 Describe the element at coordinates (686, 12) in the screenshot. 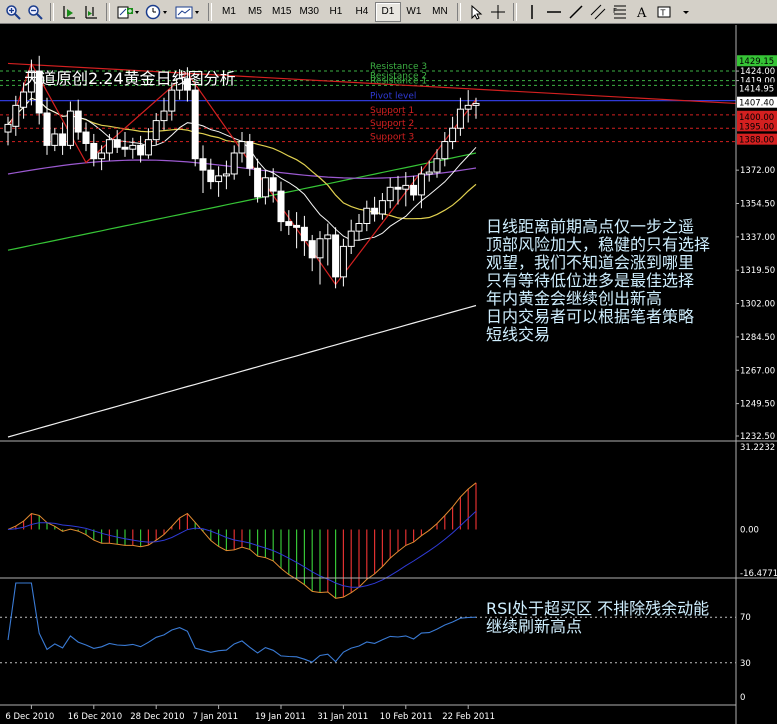

I see `arrows-button` at that location.